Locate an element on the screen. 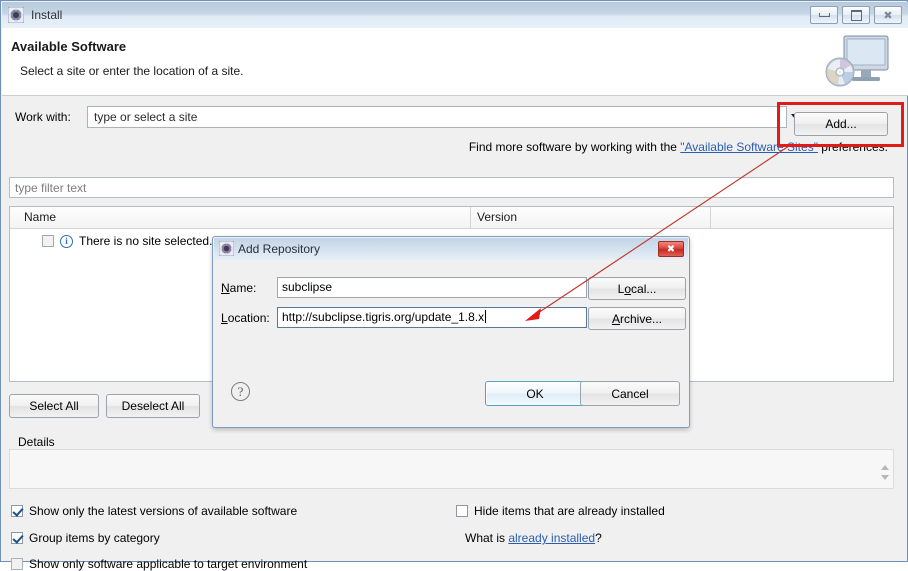  option-hide-installed: Hide items that are already installed is located at coordinates (560, 511).